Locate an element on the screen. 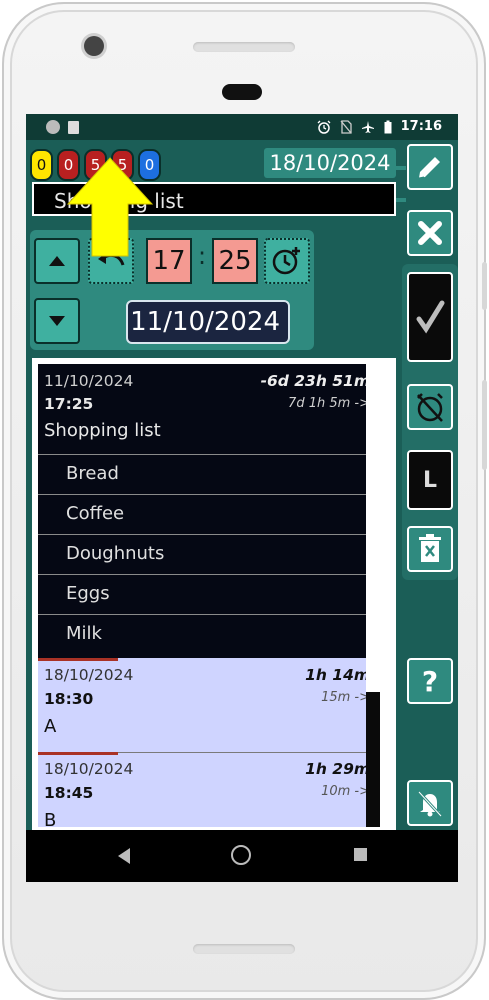  trash-icon is located at coordinates (430, 548).